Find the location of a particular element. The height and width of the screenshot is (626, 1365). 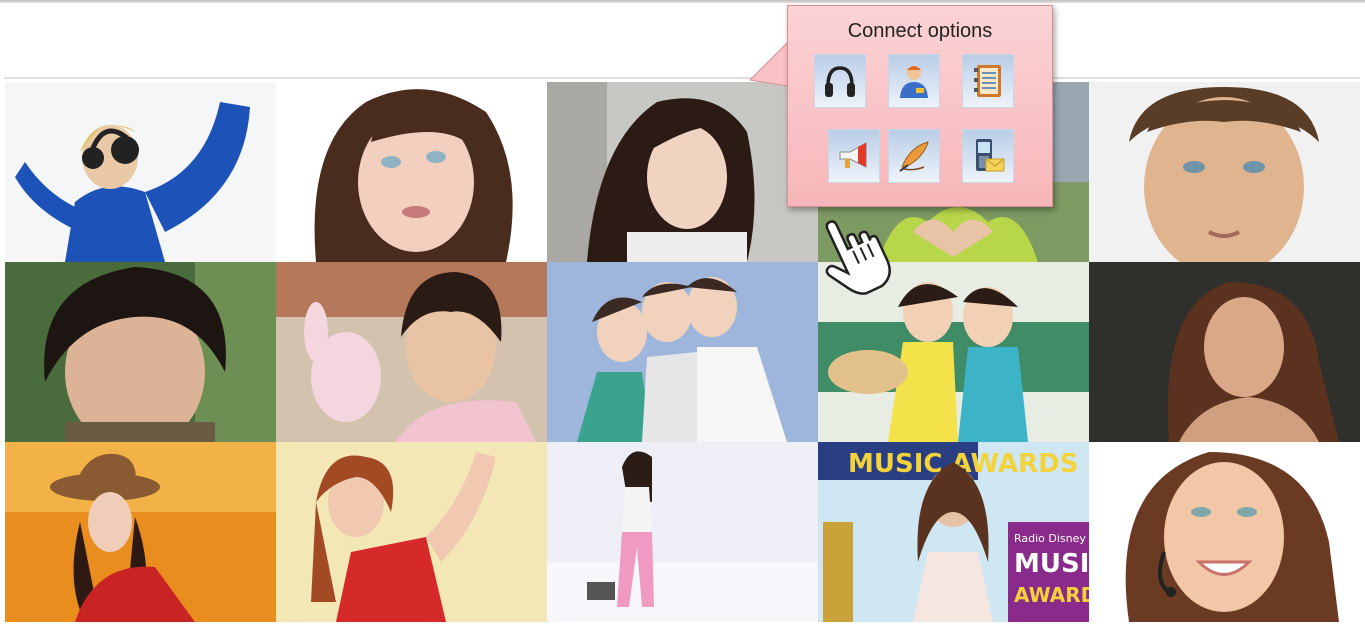

headphones-icon is located at coordinates (840, 81).